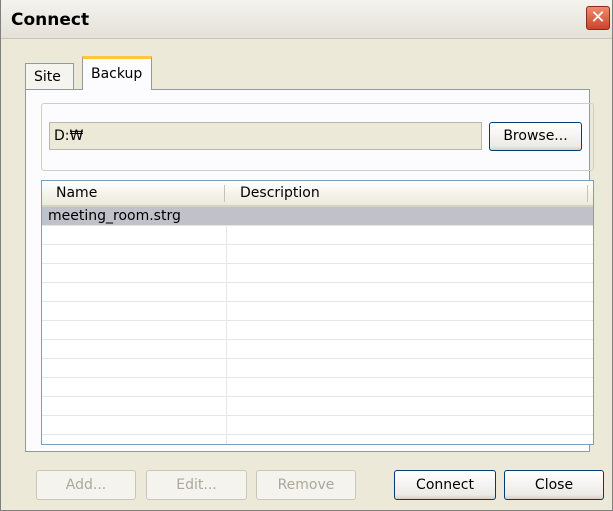 The height and width of the screenshot is (511, 613). Describe the element at coordinates (50, 20) in the screenshot. I see `window-title: Connect` at that location.